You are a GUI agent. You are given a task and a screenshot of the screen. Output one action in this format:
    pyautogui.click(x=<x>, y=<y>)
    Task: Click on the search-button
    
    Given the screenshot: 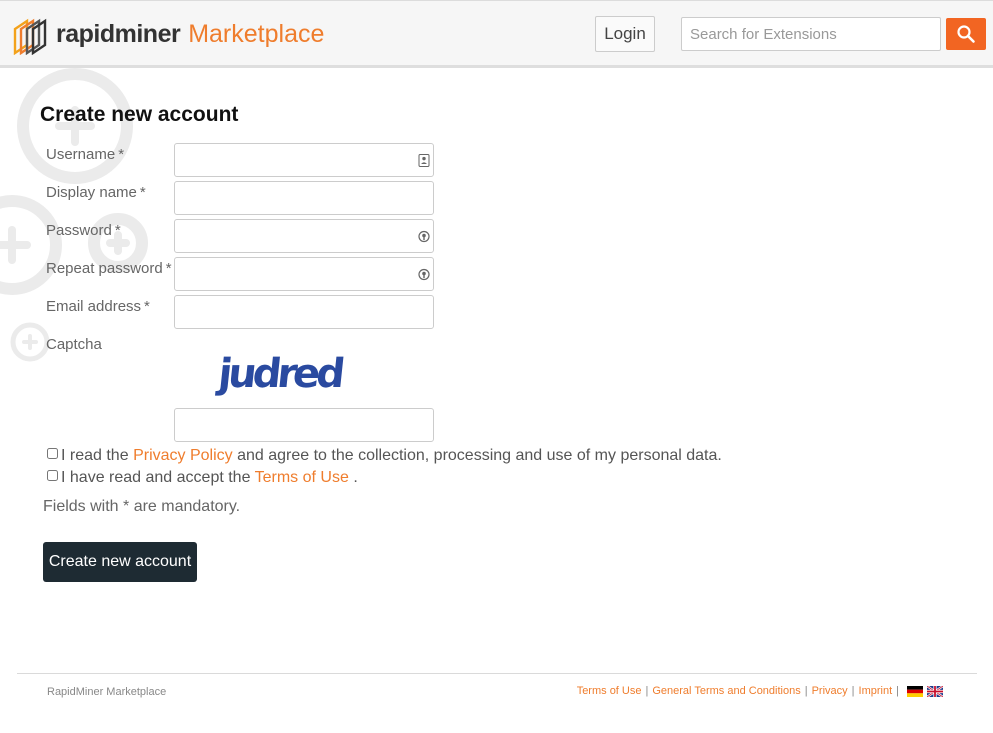 What is the action you would take?
    pyautogui.click(x=966, y=34)
    